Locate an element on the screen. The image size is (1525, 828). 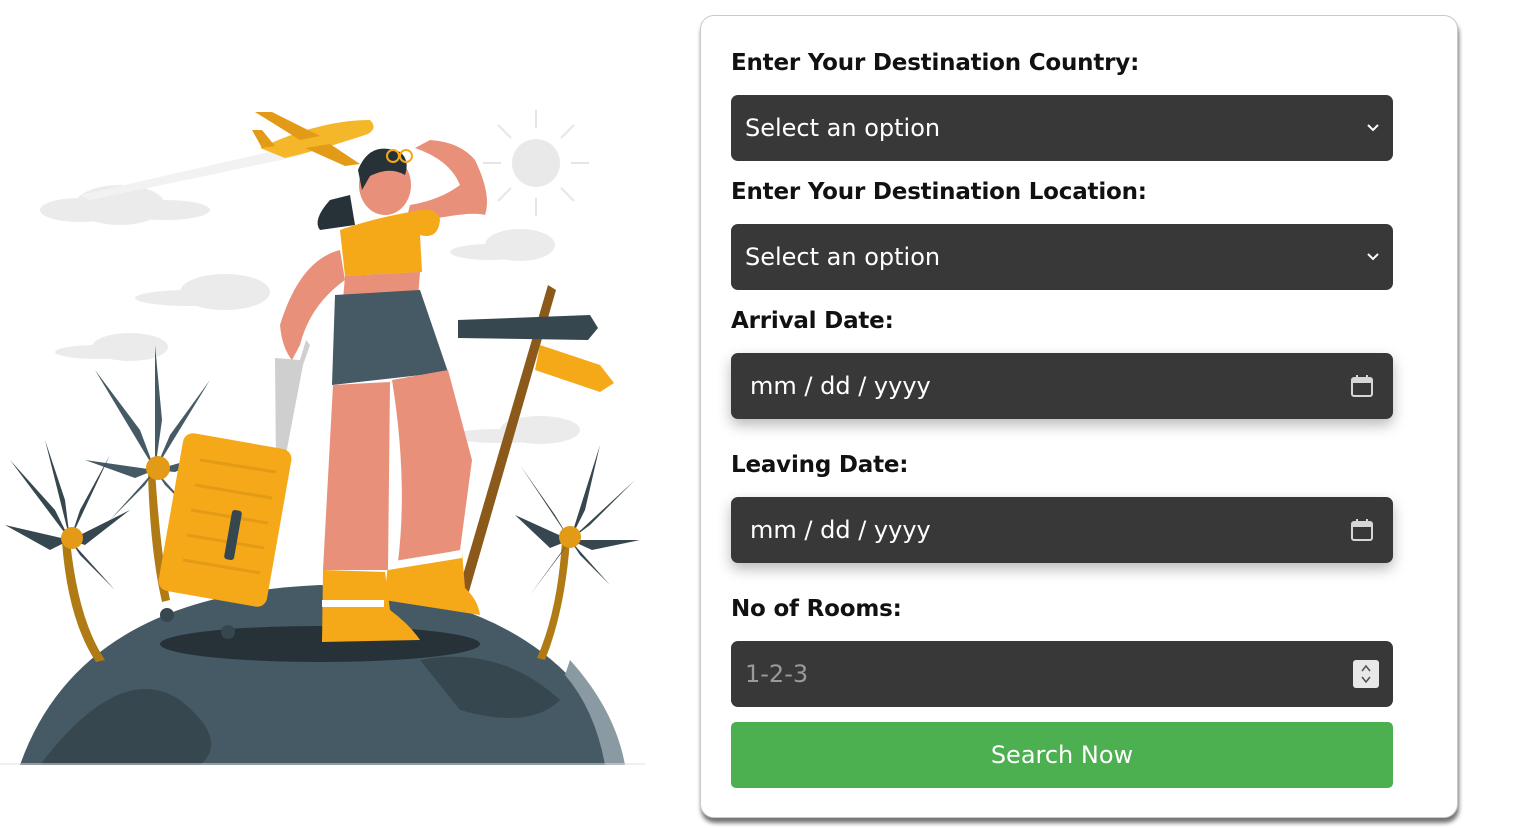
location-select: Select an option is located at coordinates (1062, 257).